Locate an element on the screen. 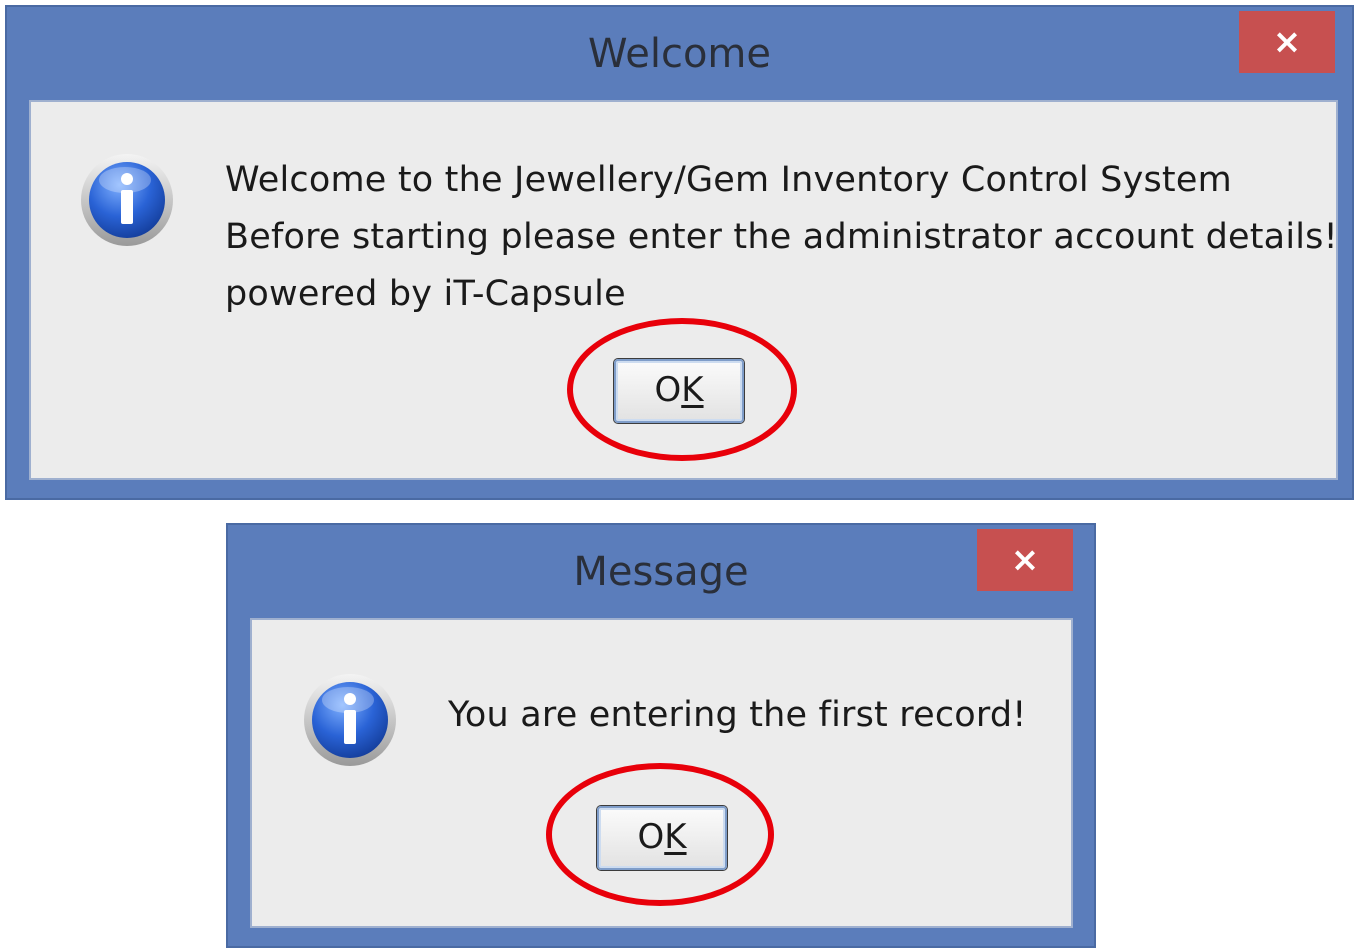 This screenshot has width=1359, height=950. dialog-title: Welcome is located at coordinates (679, 54).